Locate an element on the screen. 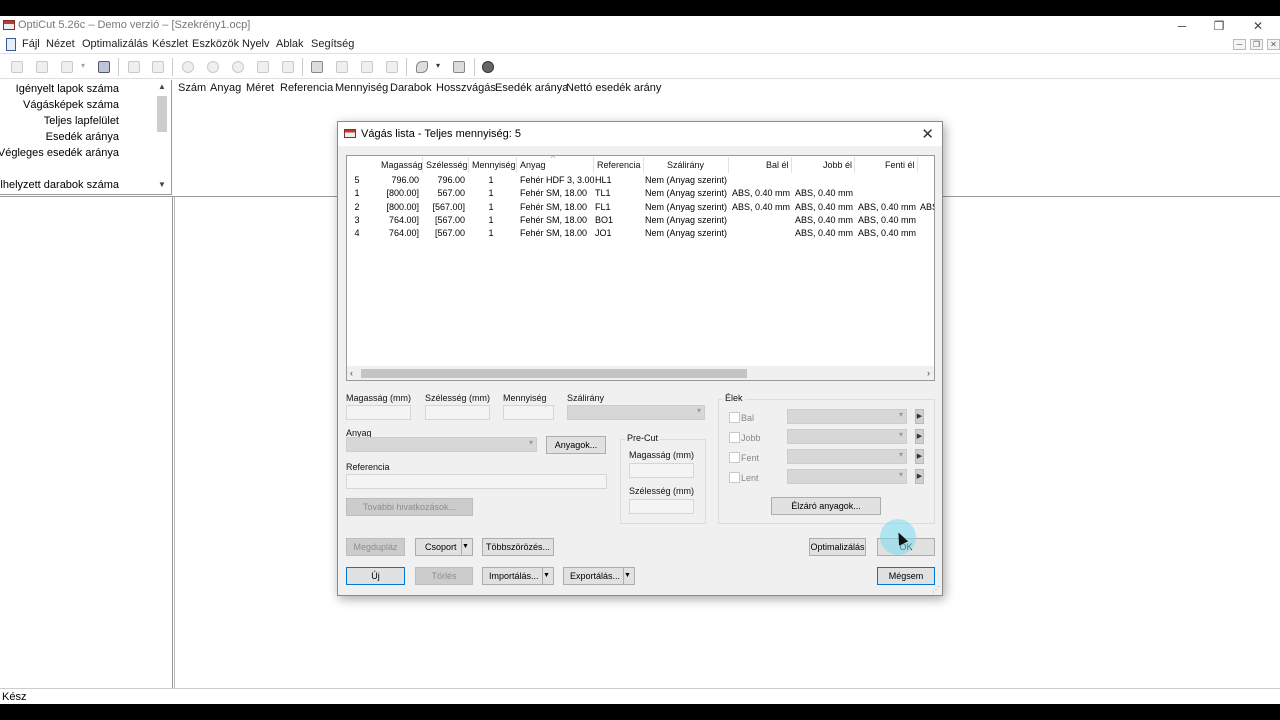 The height and width of the screenshot is (720, 1280). mdi-minimize-icon: ─ is located at coordinates (1239, 44).